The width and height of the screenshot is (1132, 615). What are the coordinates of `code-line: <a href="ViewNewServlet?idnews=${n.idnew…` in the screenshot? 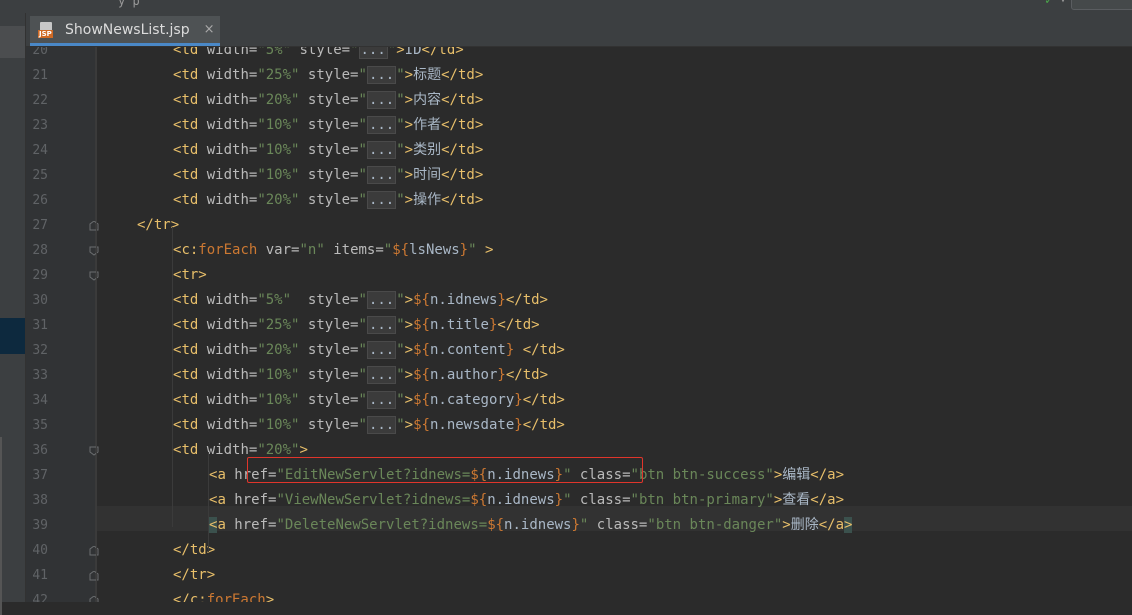 It's located at (526, 500).